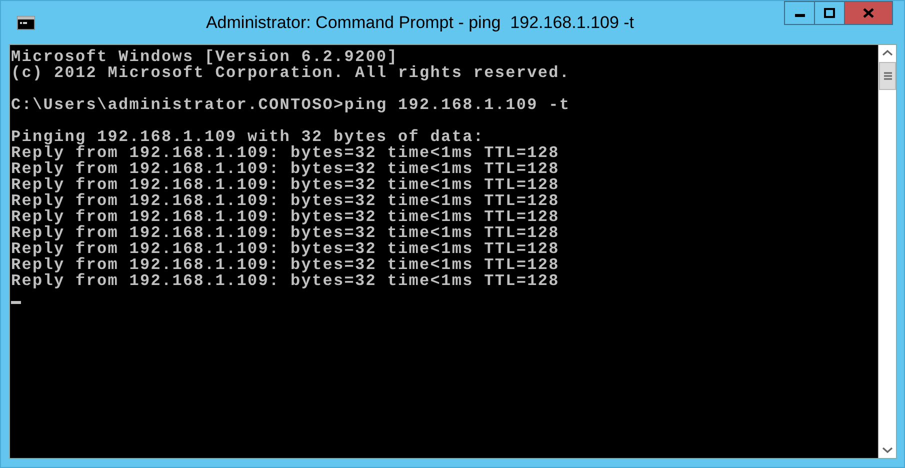 The image size is (905, 468). I want to click on close-button, so click(868, 13).